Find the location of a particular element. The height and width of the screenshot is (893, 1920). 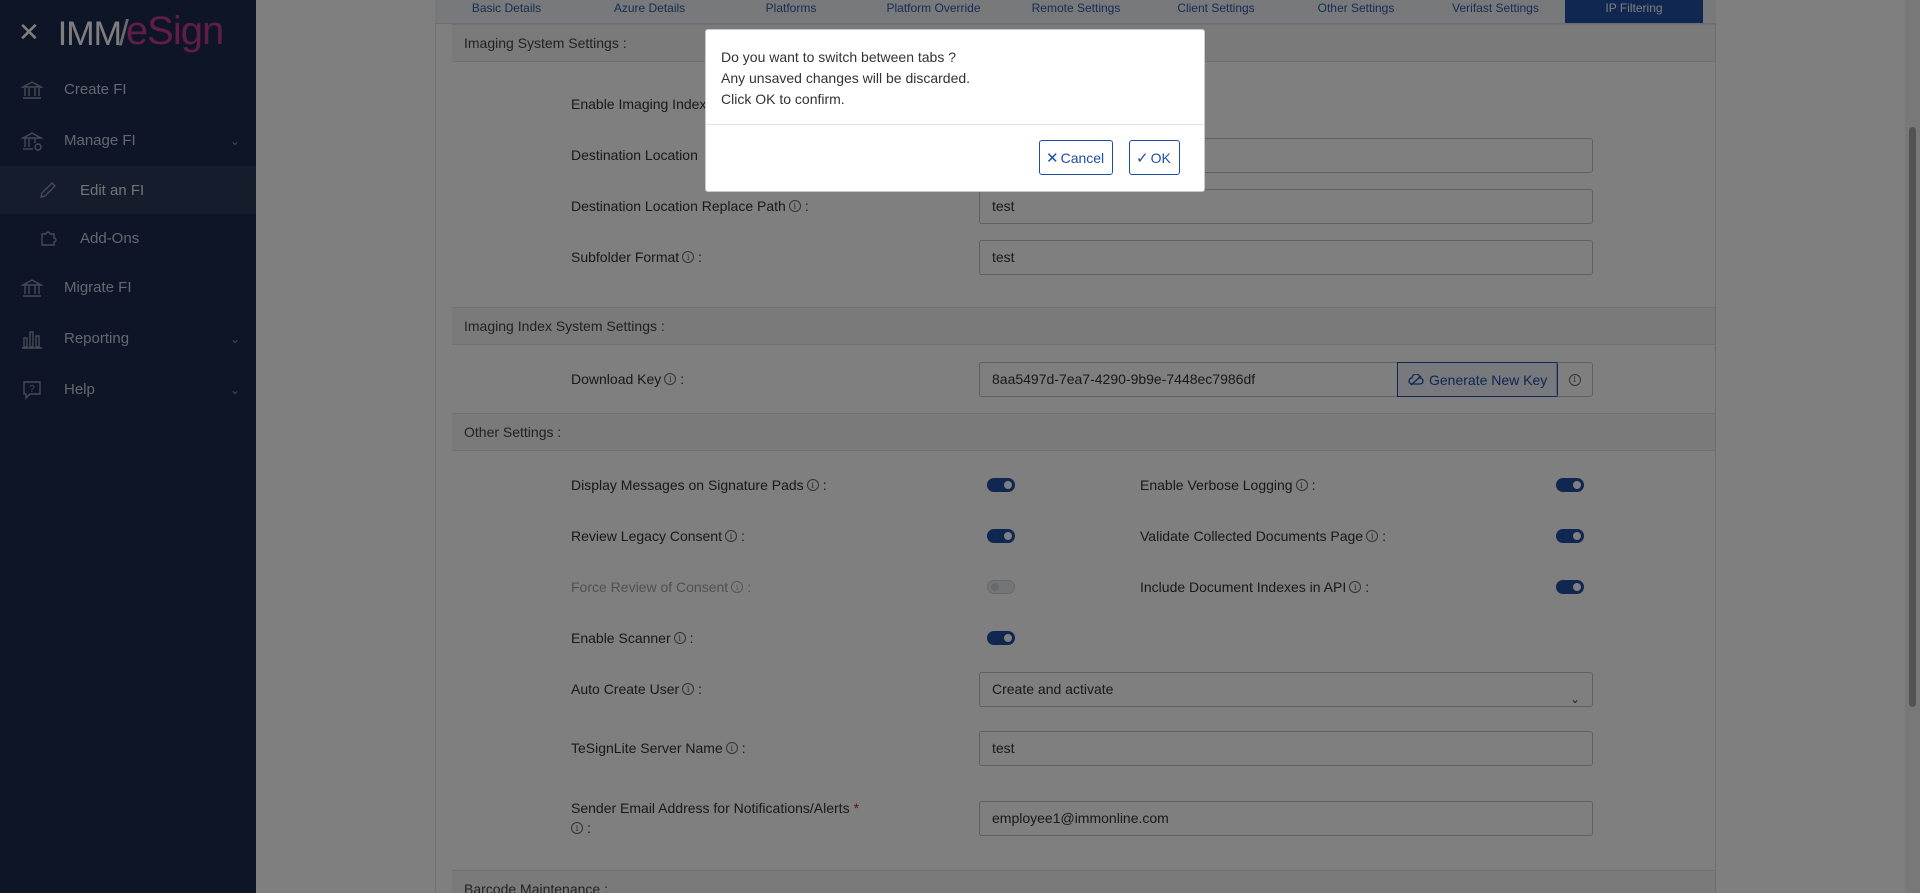

ok-button: ✓ OK is located at coordinates (1154, 157).